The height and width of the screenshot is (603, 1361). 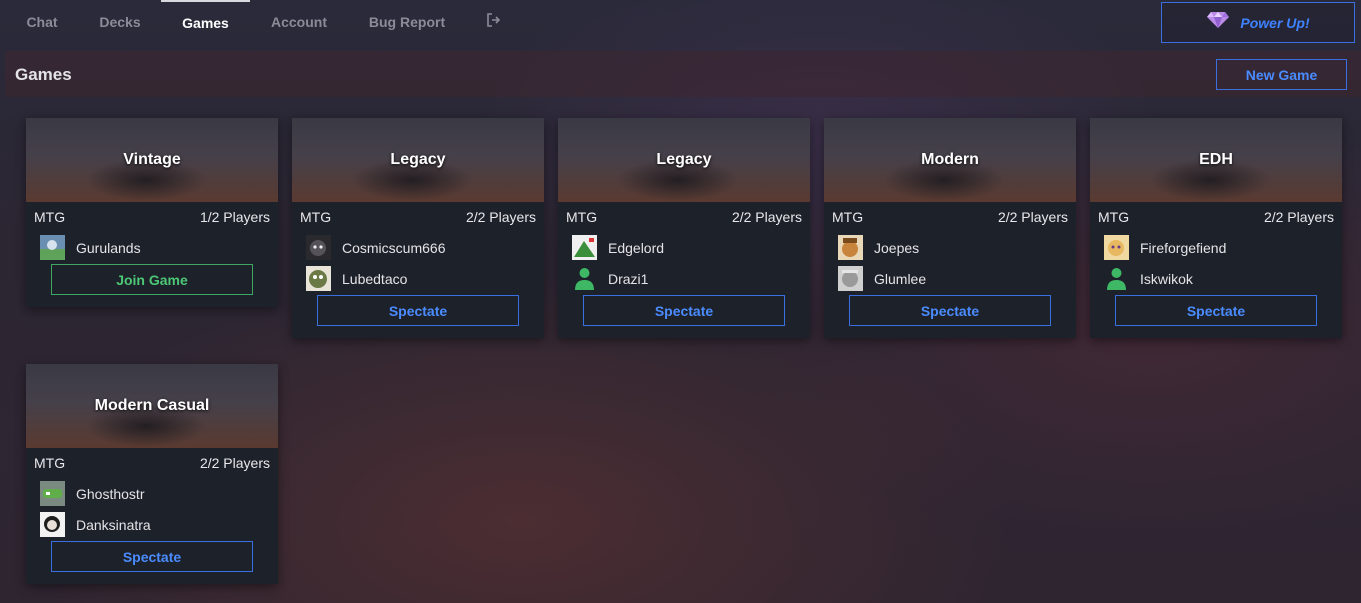 What do you see at coordinates (113, 525) in the screenshot?
I see `player-name: Danksinatra` at bounding box center [113, 525].